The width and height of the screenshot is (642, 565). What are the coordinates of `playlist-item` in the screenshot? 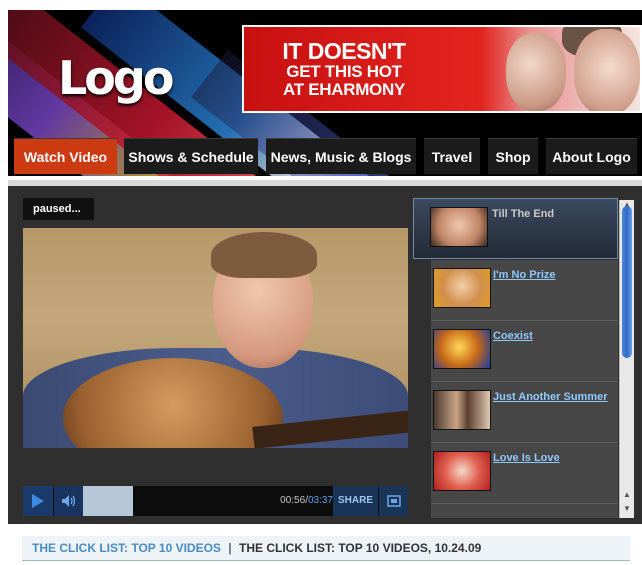 It's located at (524, 511).